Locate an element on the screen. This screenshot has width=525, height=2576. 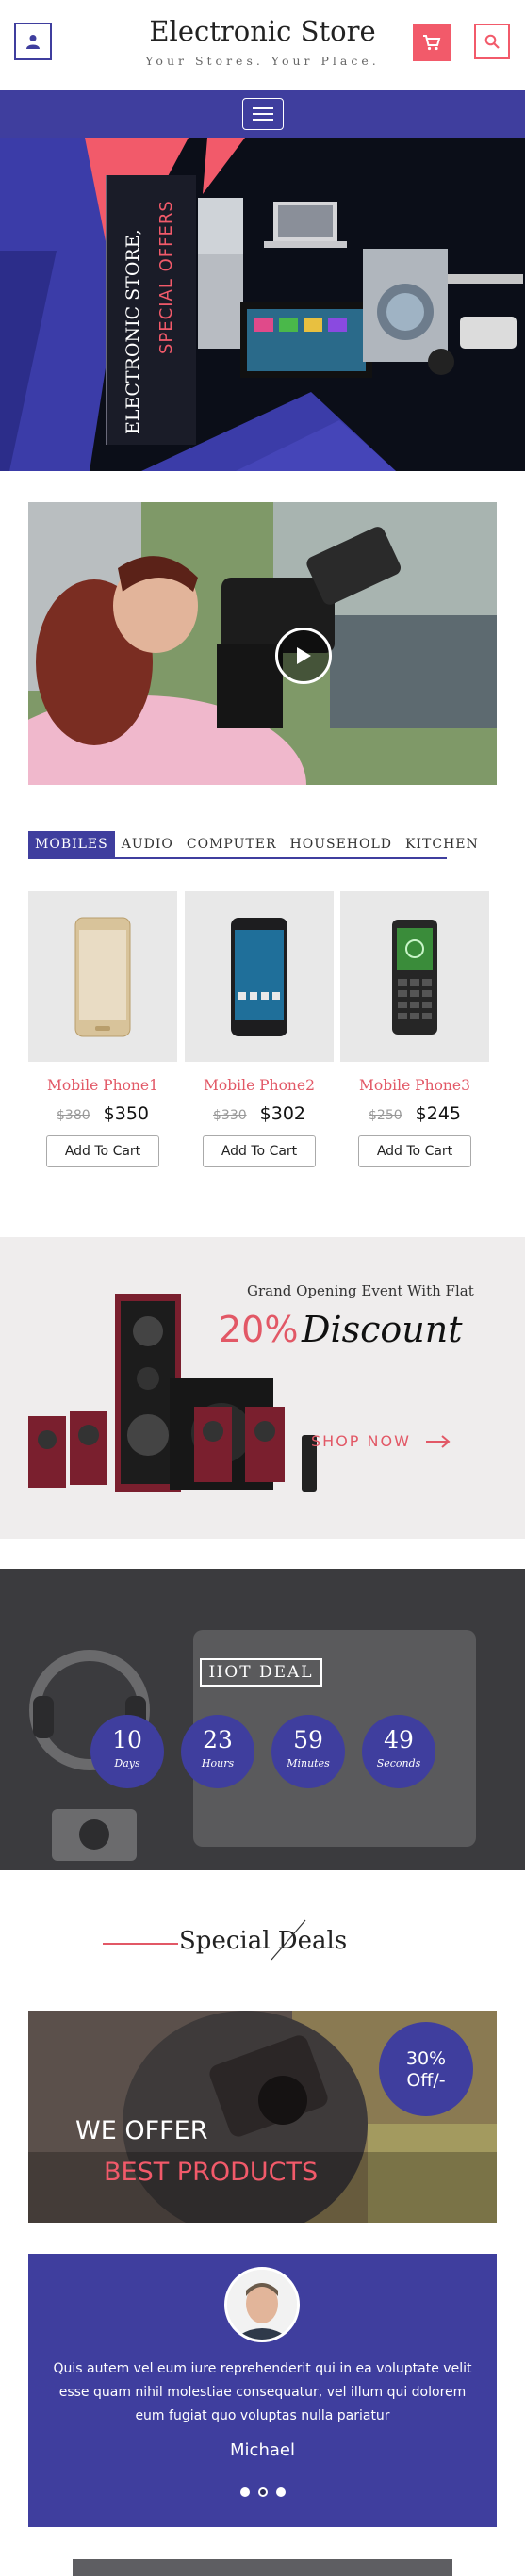
play-icon is located at coordinates (304, 655).